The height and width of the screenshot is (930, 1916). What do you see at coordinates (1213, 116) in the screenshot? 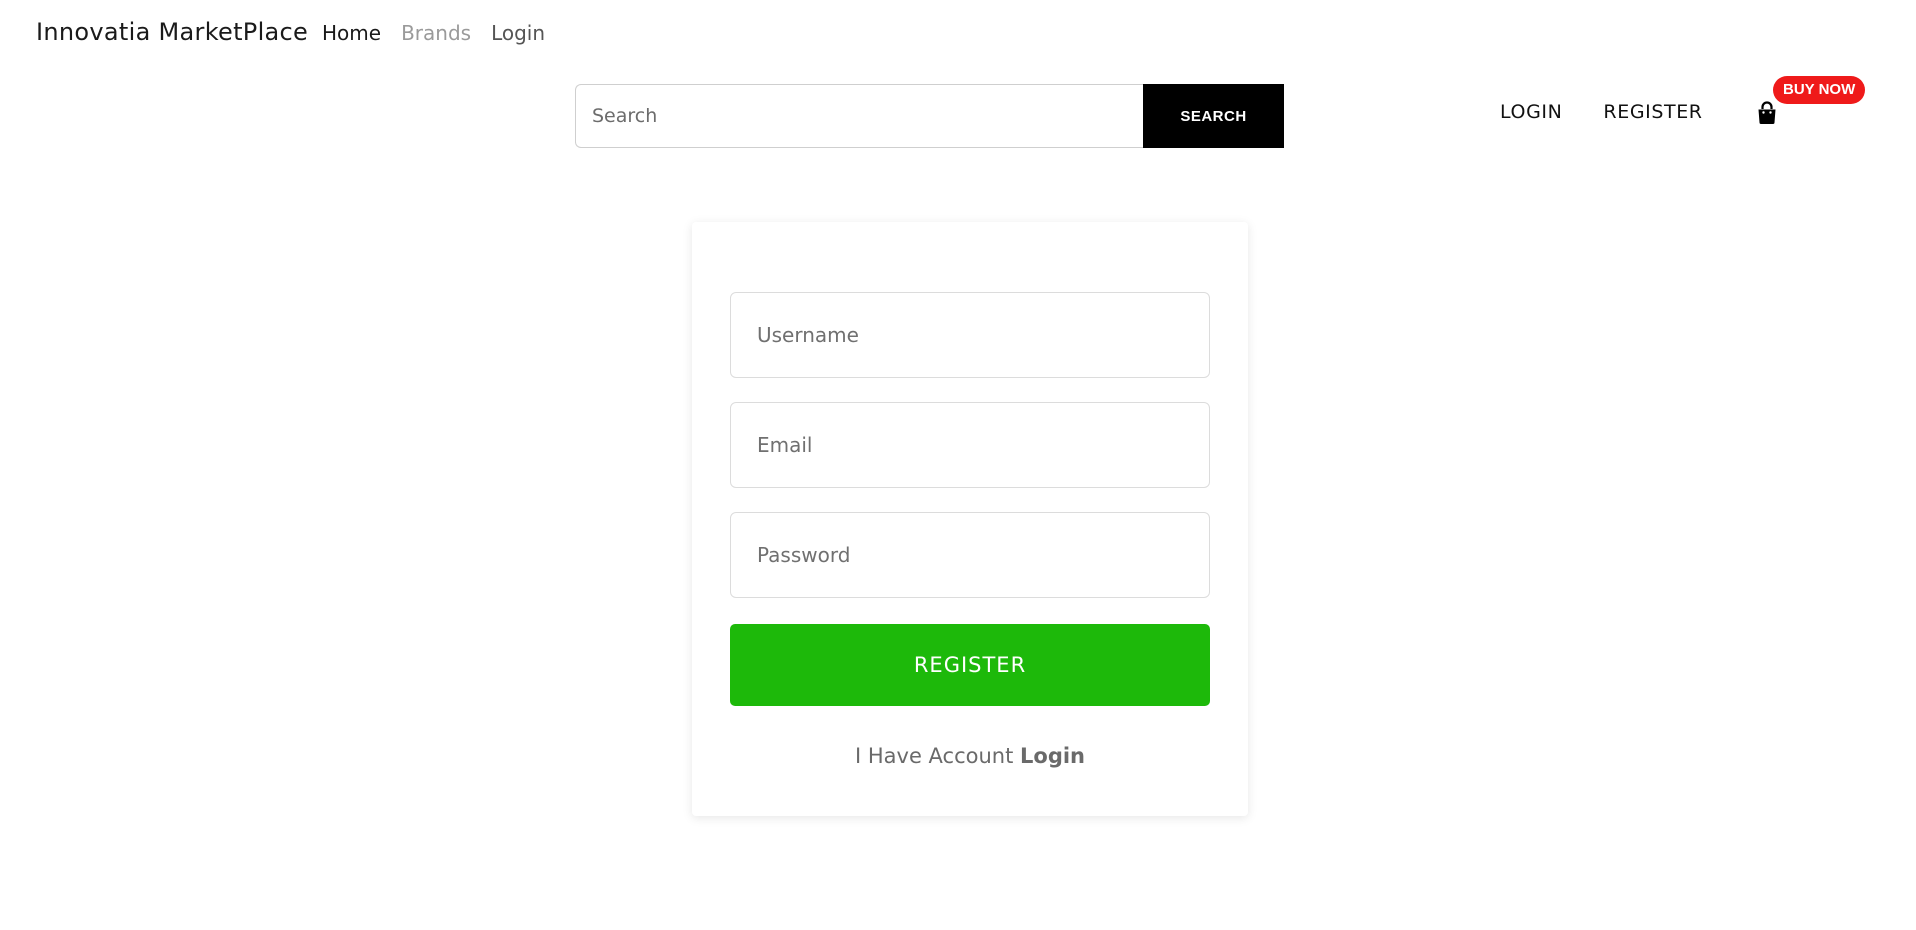
I see `search-button: SEARCH` at bounding box center [1213, 116].